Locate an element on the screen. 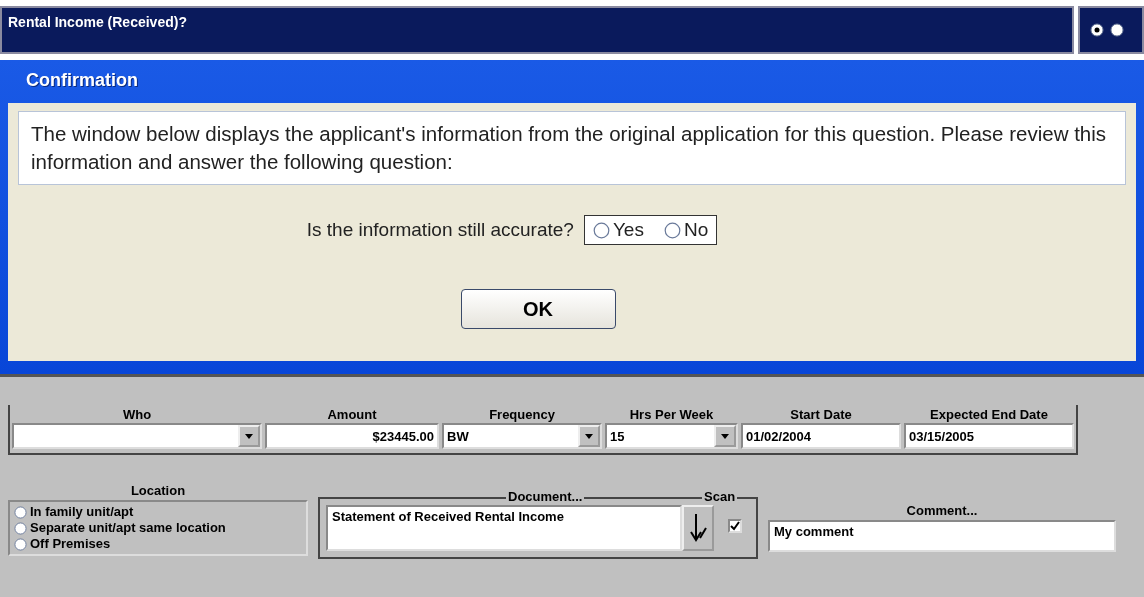 Image resolution: width=1144 pixels, height=597 pixels. field-label: Expected End Date is located at coordinates (989, 415).